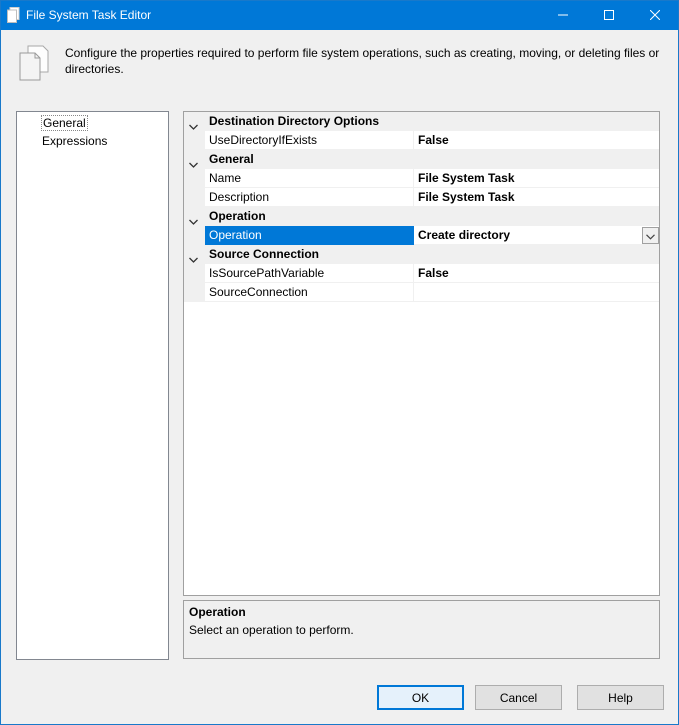  I want to click on minimize-button, so click(563, 15).